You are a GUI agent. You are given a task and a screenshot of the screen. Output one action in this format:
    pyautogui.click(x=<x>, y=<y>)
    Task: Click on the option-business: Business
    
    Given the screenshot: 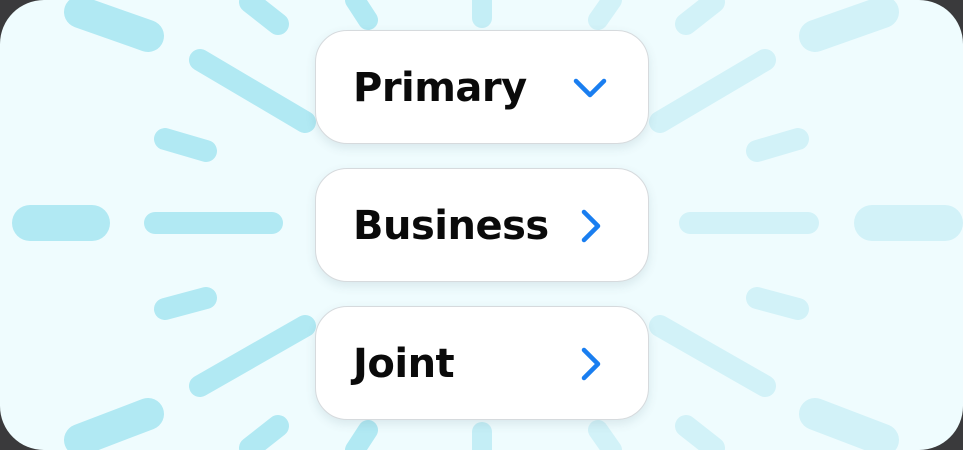 What is the action you would take?
    pyautogui.click(x=482, y=225)
    